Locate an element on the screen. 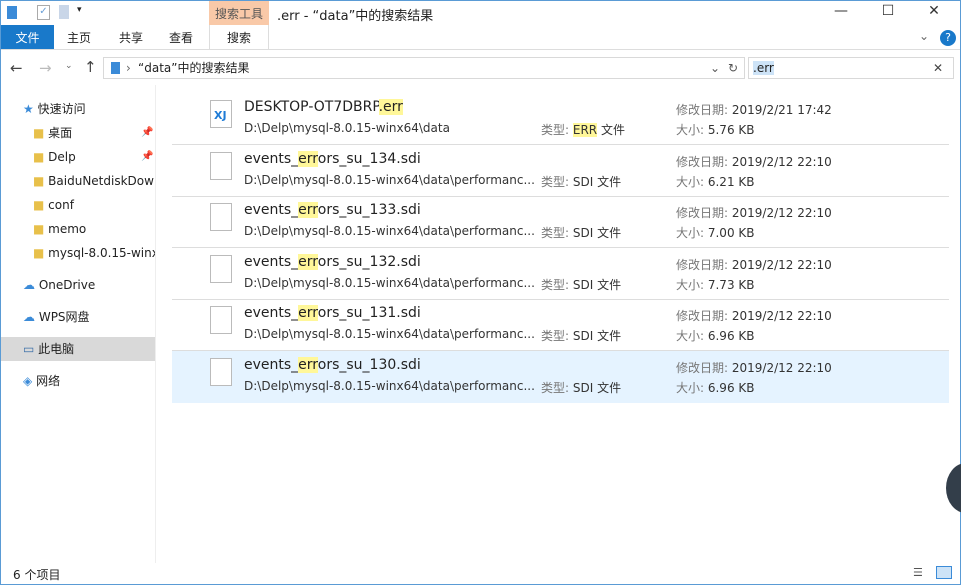 This screenshot has height=585, width=961. search-input: .err ✕ is located at coordinates (851, 68).